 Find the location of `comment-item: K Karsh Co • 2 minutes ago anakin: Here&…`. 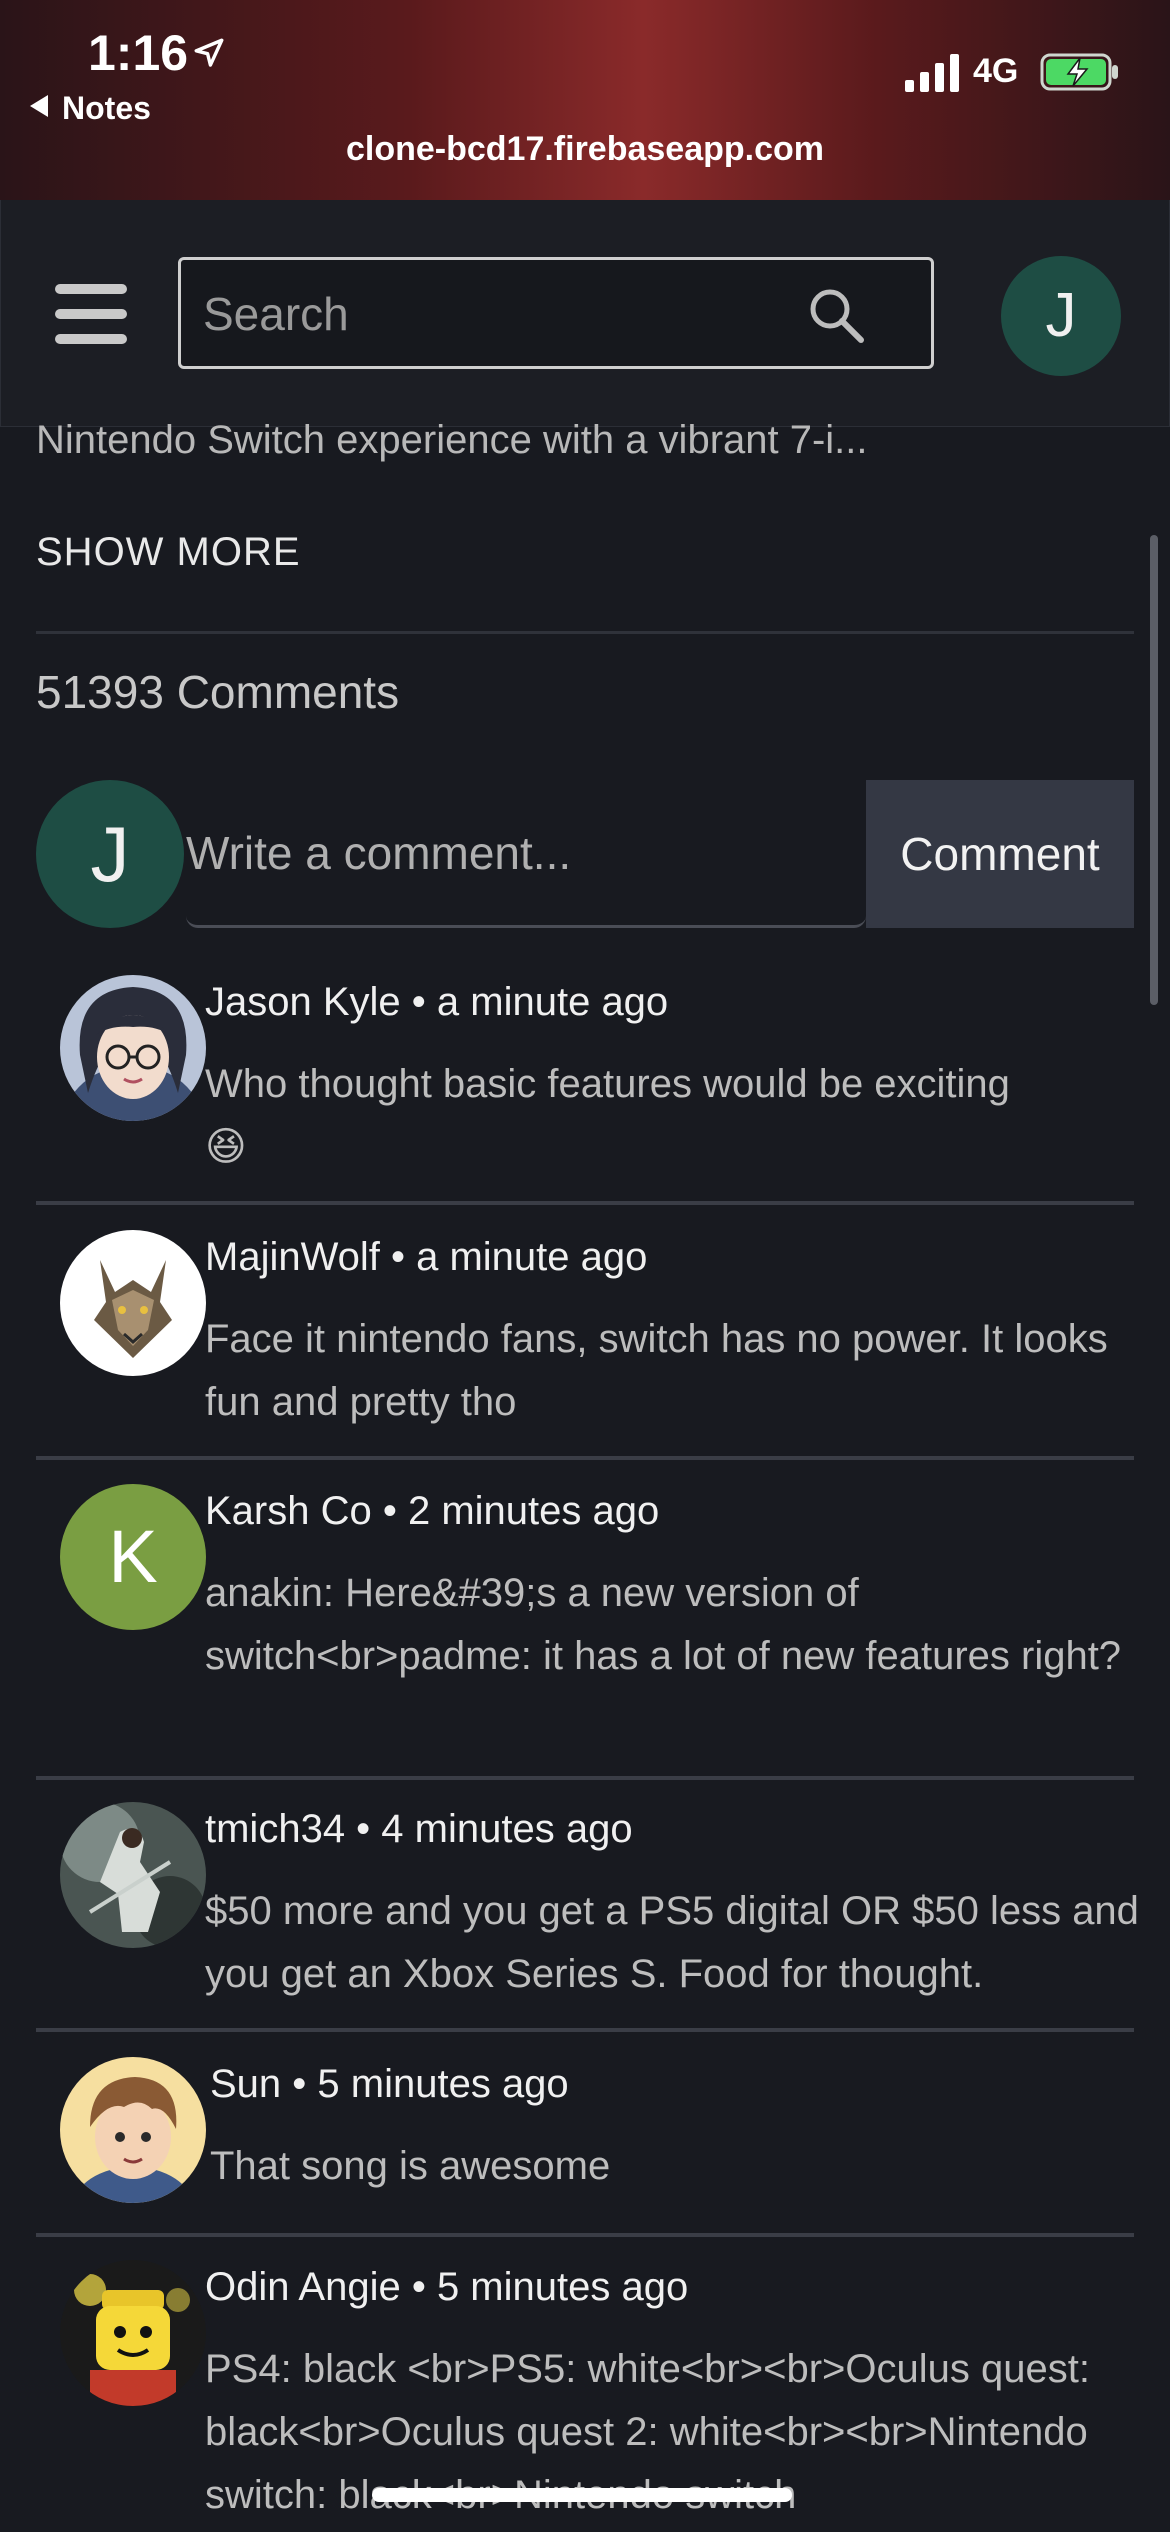

comment-item: K Karsh Co • 2 minutes ago anakin: Here&… is located at coordinates (585, 1632).